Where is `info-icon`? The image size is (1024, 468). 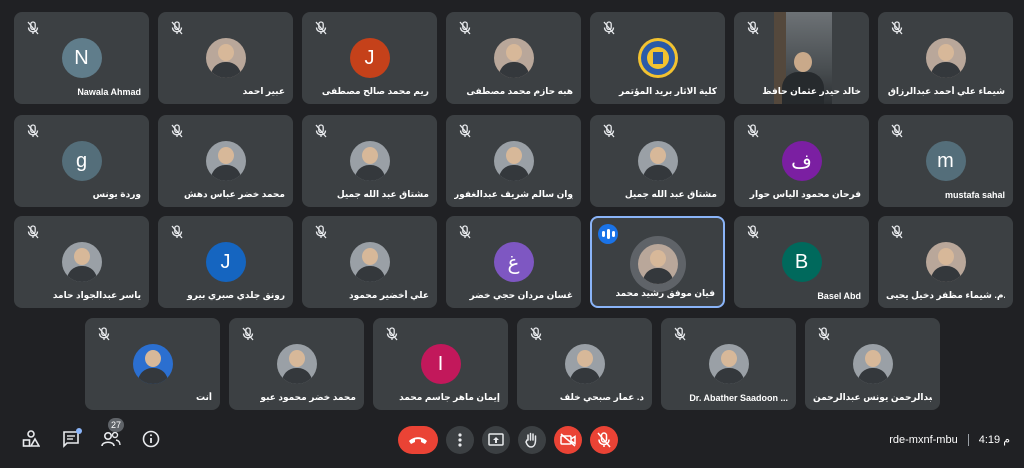
info-icon is located at coordinates (151, 439).